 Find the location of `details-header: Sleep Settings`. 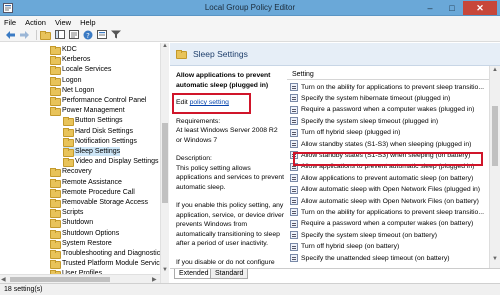

details-header: Sleep Settings is located at coordinates (335, 54).